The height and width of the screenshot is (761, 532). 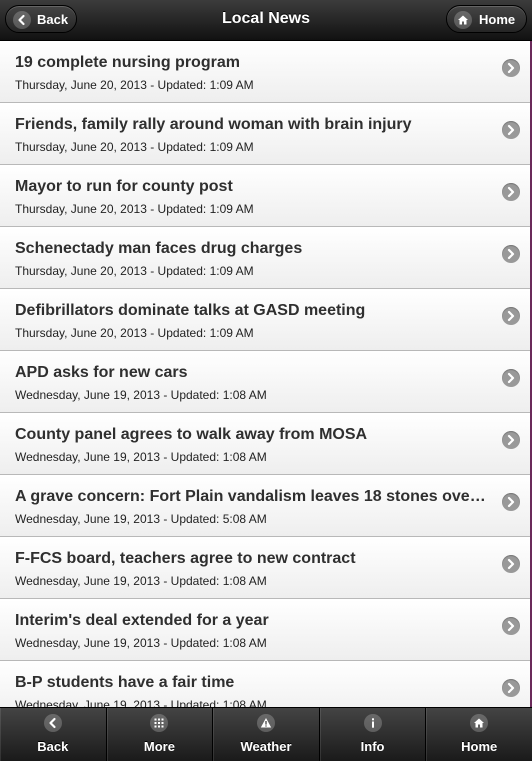 What do you see at coordinates (142, 620) in the screenshot?
I see `news-title: Interim's deal extended for a year` at bounding box center [142, 620].